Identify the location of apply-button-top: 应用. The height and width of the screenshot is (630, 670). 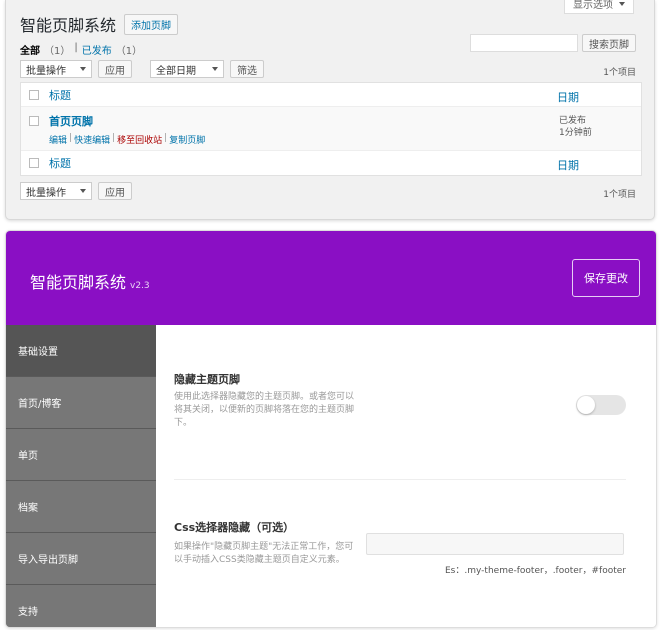
(115, 69).